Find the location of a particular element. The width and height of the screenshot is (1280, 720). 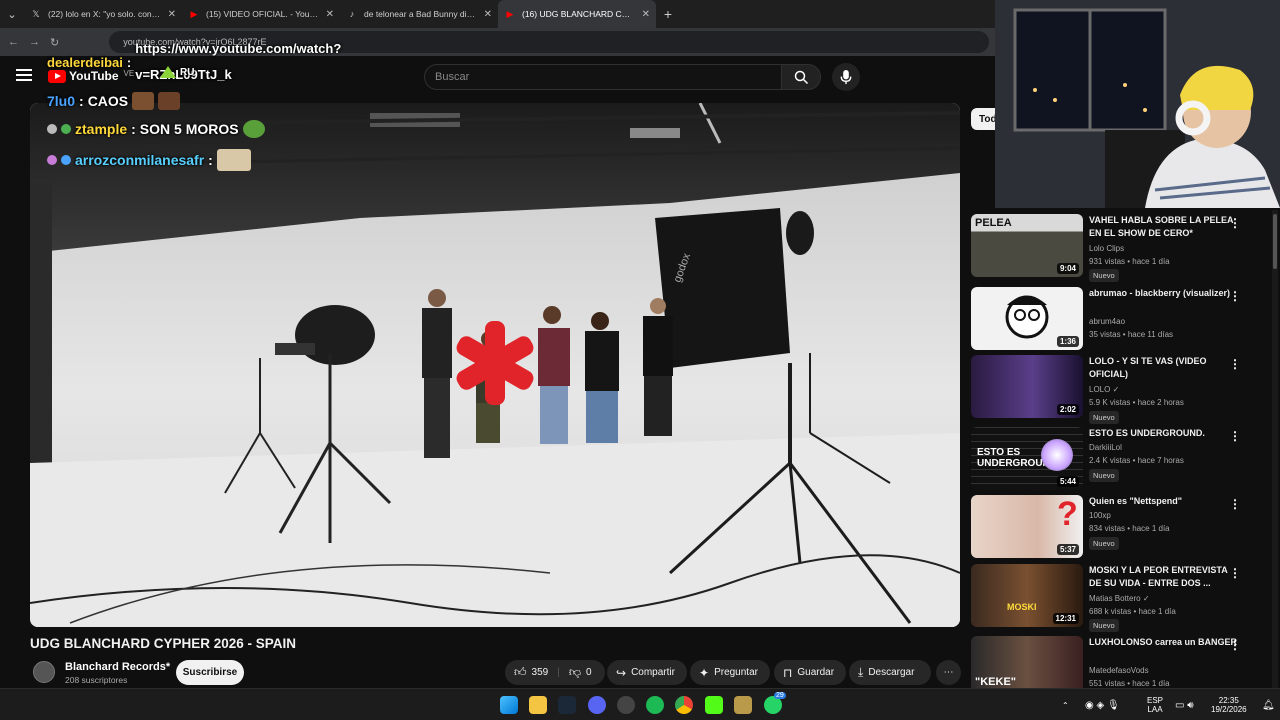

spotify-icon is located at coordinates (655, 705).